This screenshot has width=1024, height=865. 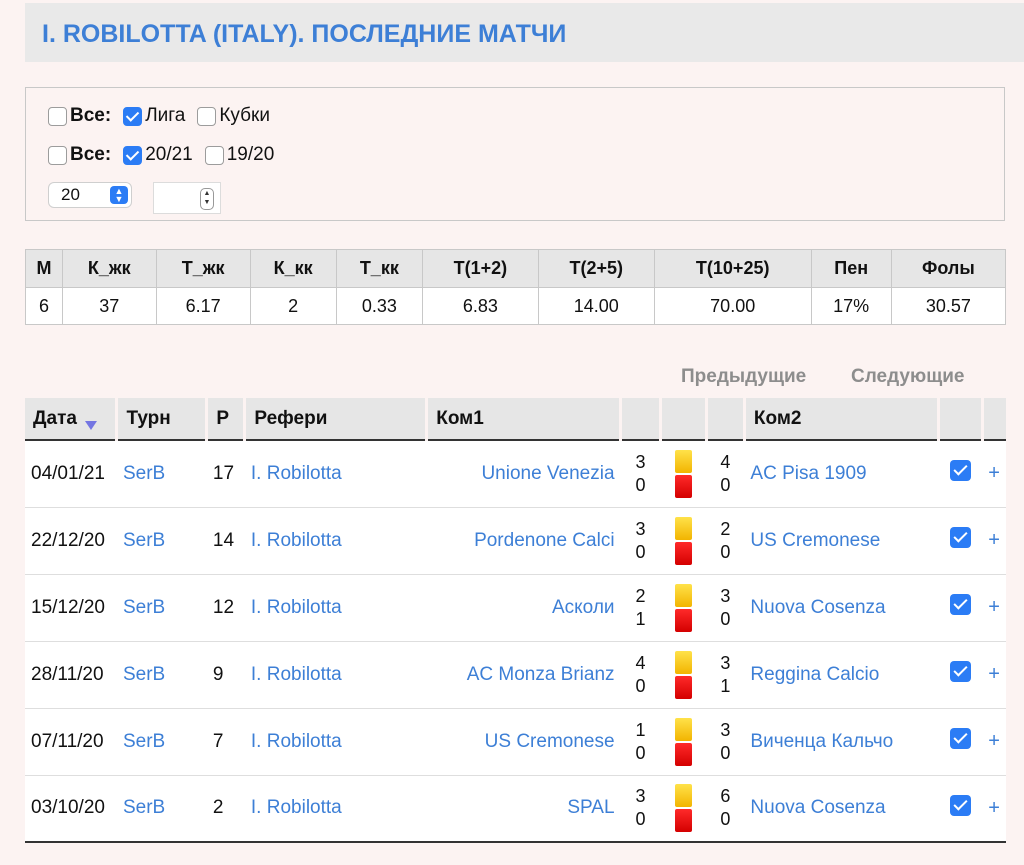 I want to click on league-checkbox, so click(x=133, y=116).